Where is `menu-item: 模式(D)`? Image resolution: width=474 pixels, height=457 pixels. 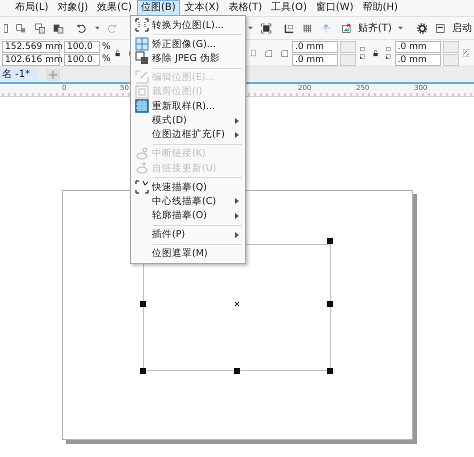
menu-item: 模式(D) is located at coordinates (188, 120).